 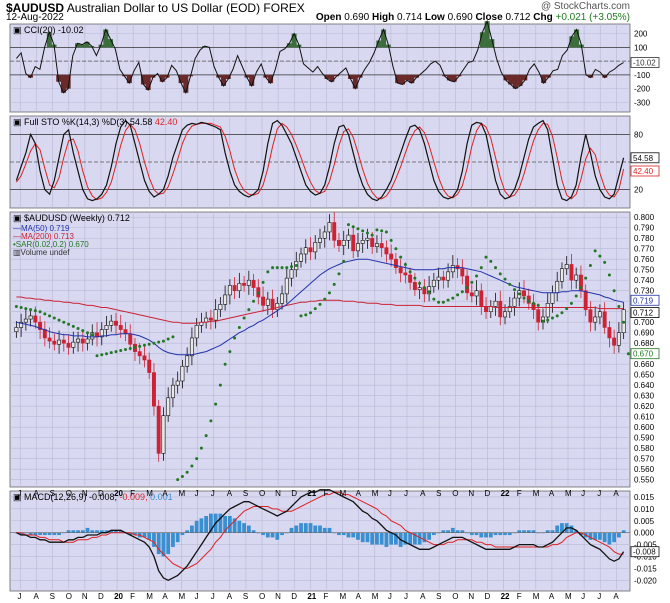 What do you see at coordinates (262, 493) in the screenshot?
I see `x-month-label-upper: O` at bounding box center [262, 493].